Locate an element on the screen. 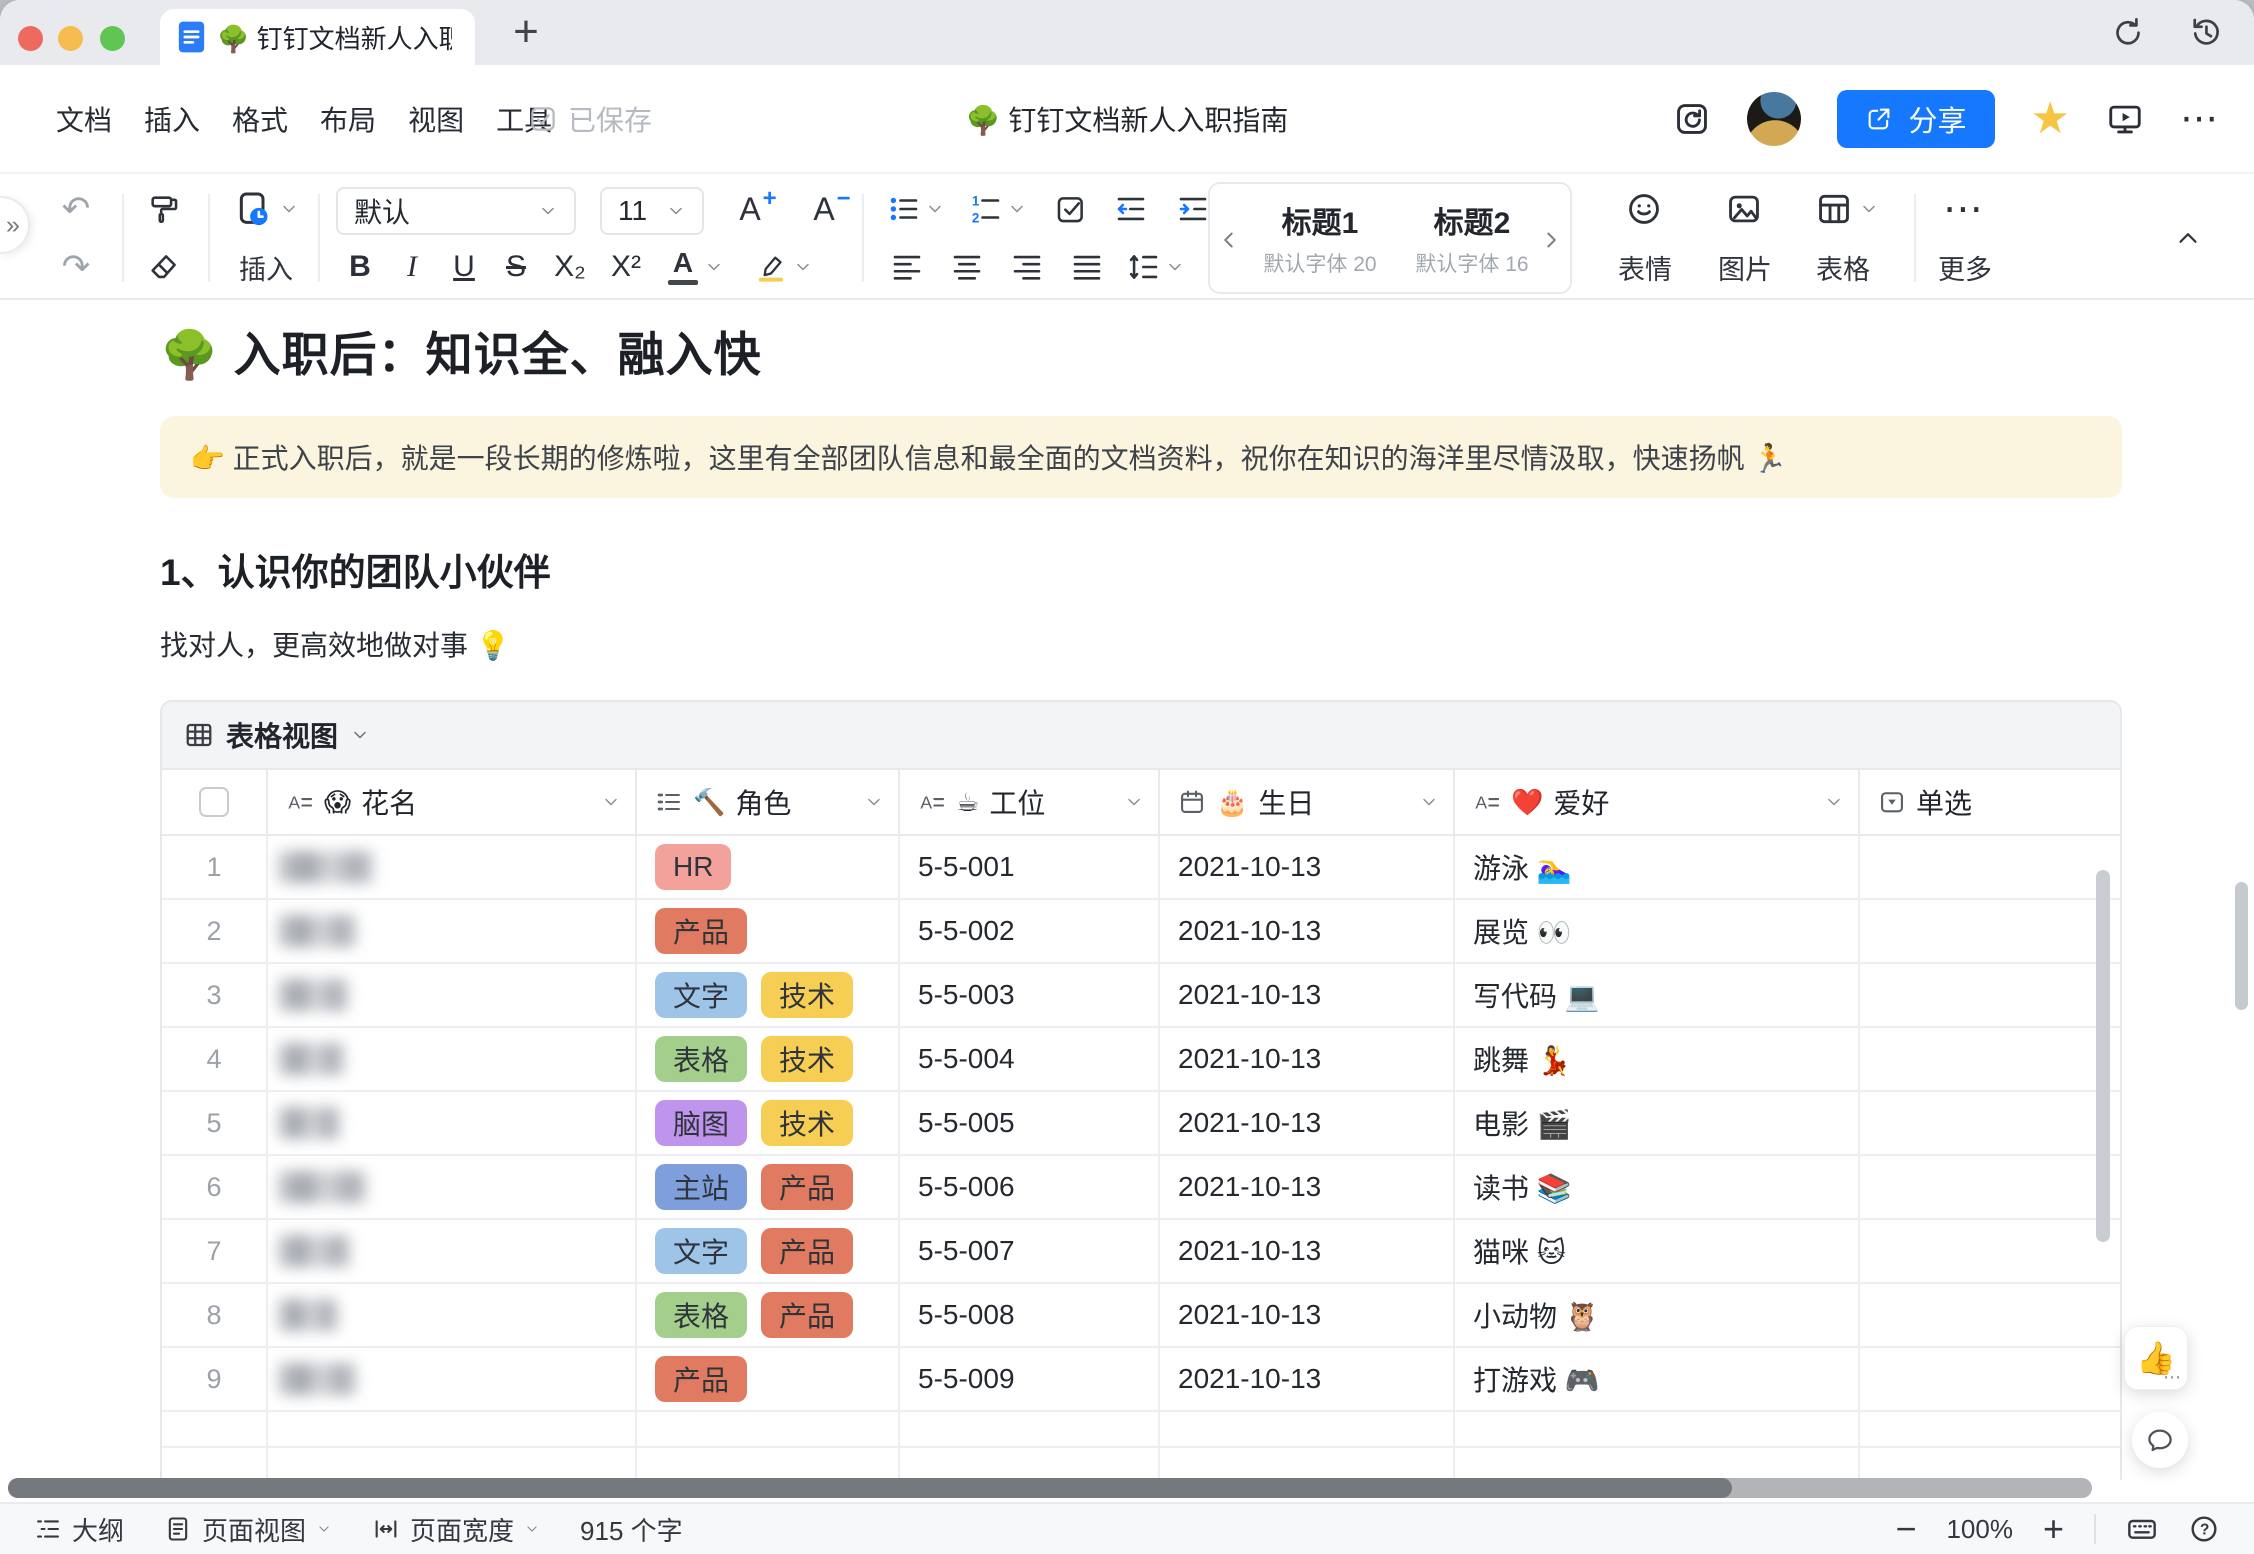 Image resolution: width=2254 pixels, height=1554 pixels. column-header-name: A 😱 花名 is located at coordinates (452, 802).